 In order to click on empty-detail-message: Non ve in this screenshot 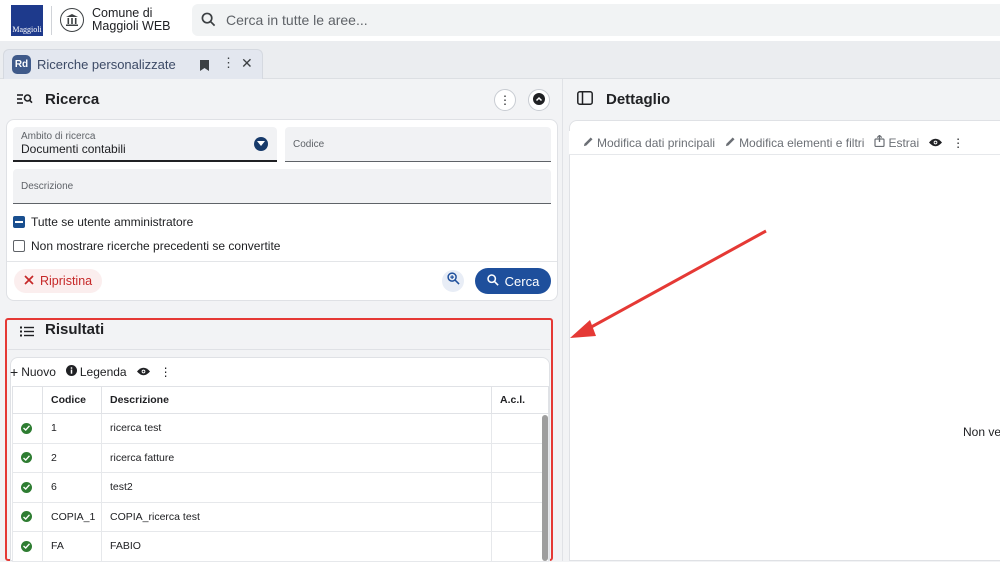, I will do `click(981, 432)`.